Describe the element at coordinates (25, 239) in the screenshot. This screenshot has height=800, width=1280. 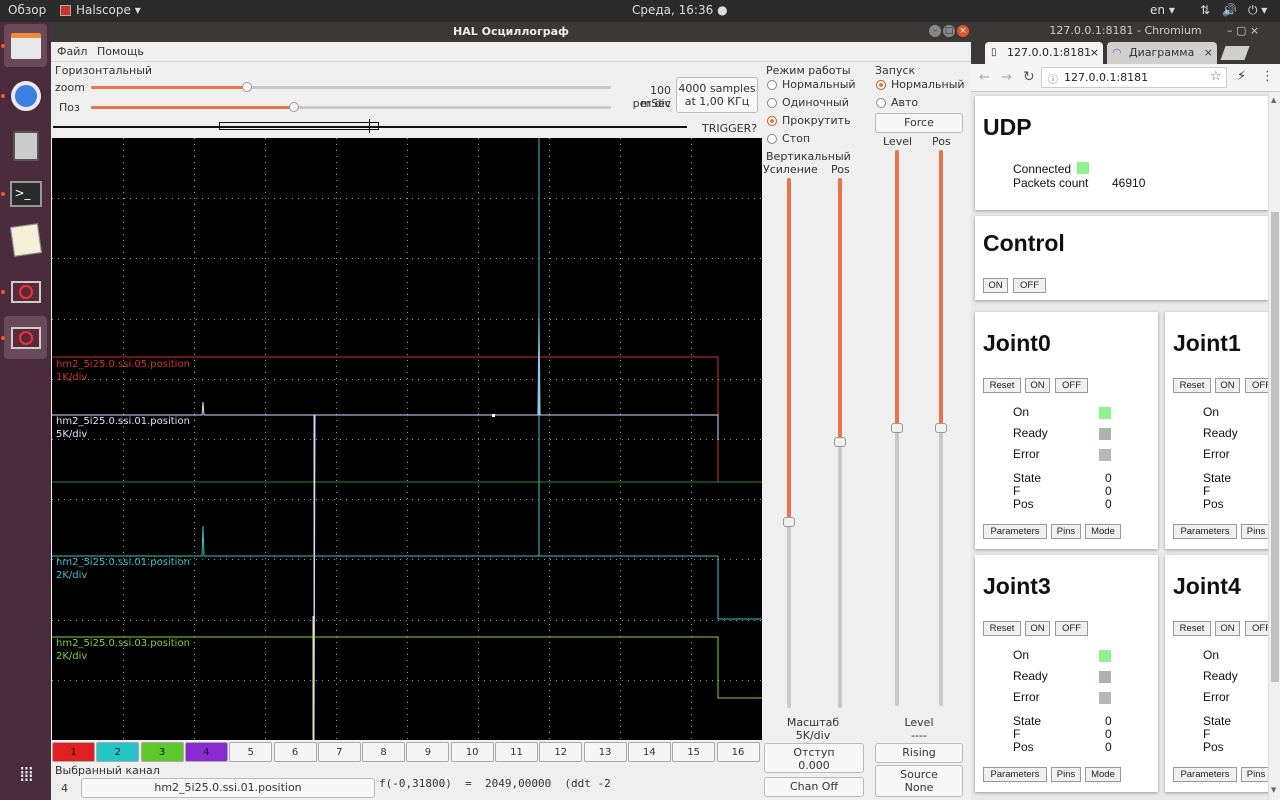
I see `text-editor-icon` at that location.